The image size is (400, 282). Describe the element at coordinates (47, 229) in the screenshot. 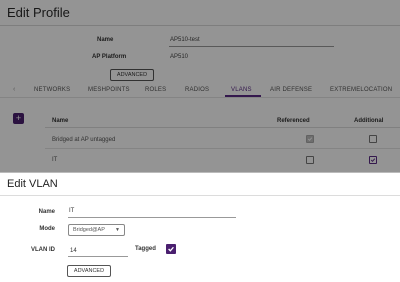

I see `mode-label: Mode` at that location.